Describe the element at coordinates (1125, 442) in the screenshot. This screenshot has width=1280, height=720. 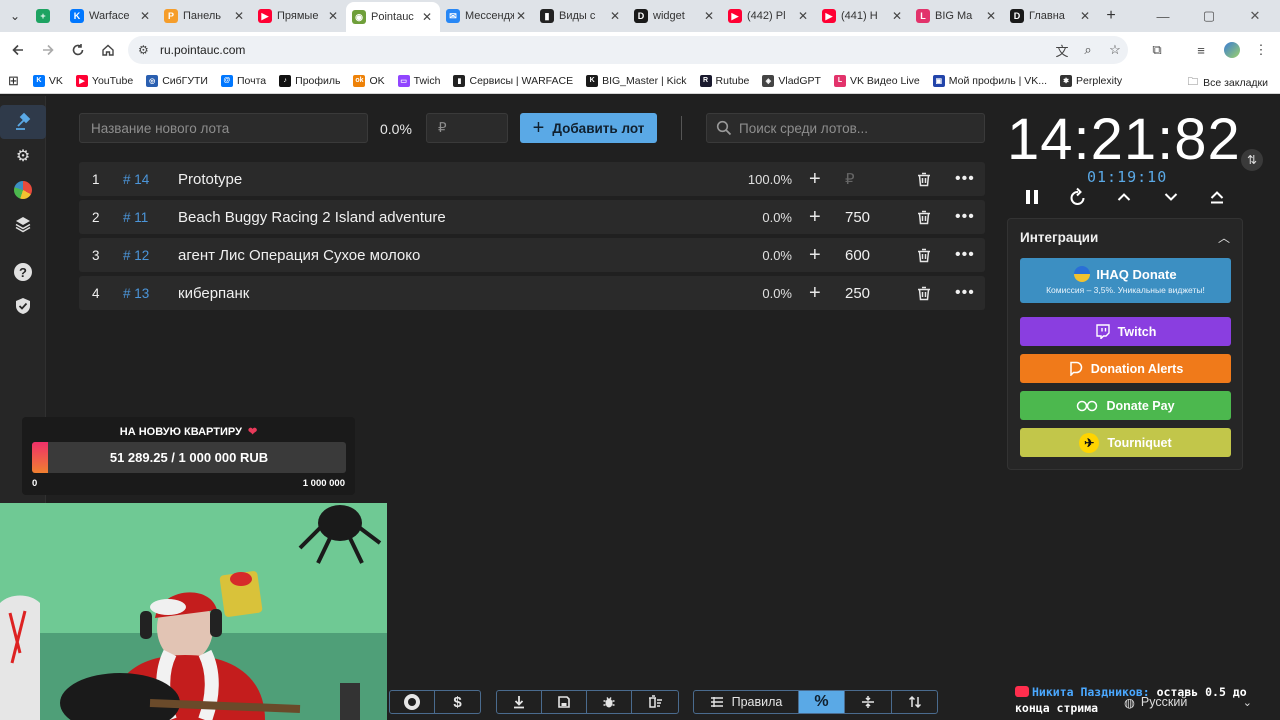
I see `tourniquet-button: ✈ Tourniquet` at that location.